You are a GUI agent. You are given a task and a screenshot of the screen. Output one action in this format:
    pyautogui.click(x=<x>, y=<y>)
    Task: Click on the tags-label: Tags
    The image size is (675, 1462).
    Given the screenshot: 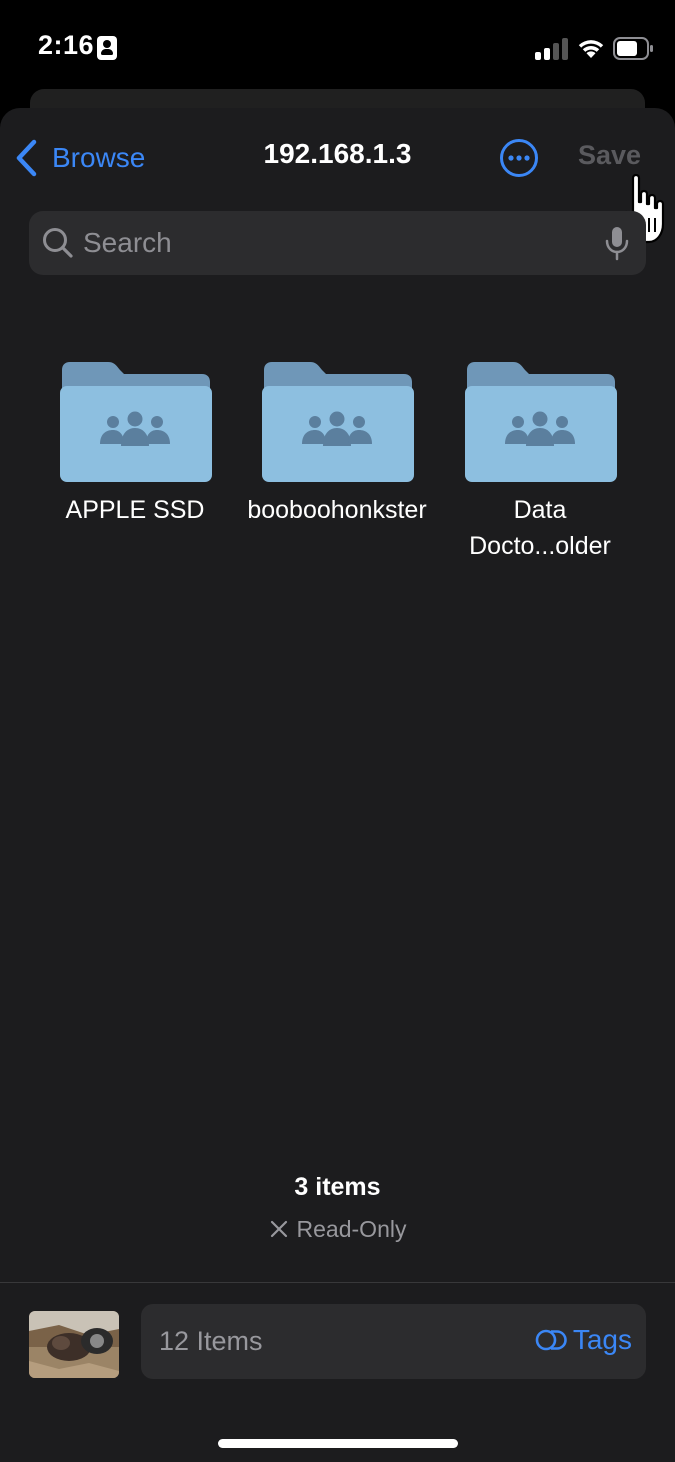 What is the action you would take?
    pyautogui.click(x=602, y=1339)
    